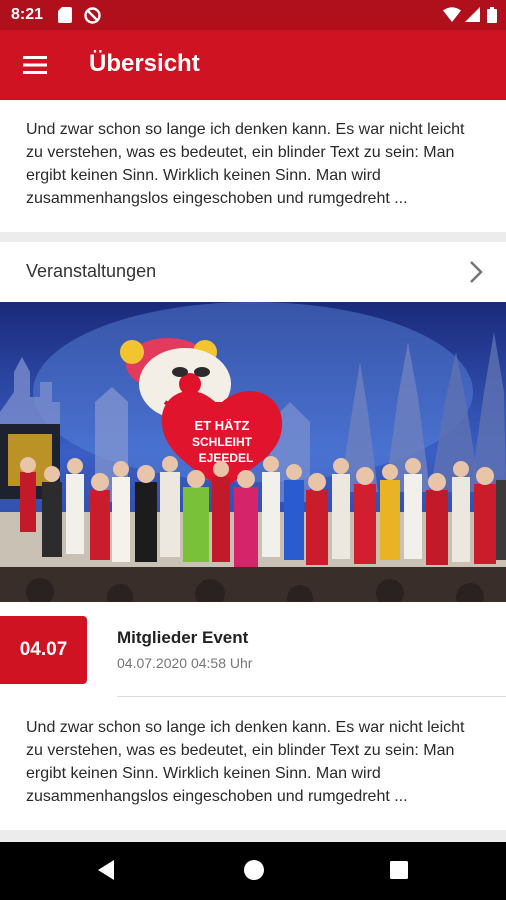 Image resolution: width=506 pixels, height=900 pixels. What do you see at coordinates (91, 271) in the screenshot?
I see `section-label: Veranstaltungen` at bounding box center [91, 271].